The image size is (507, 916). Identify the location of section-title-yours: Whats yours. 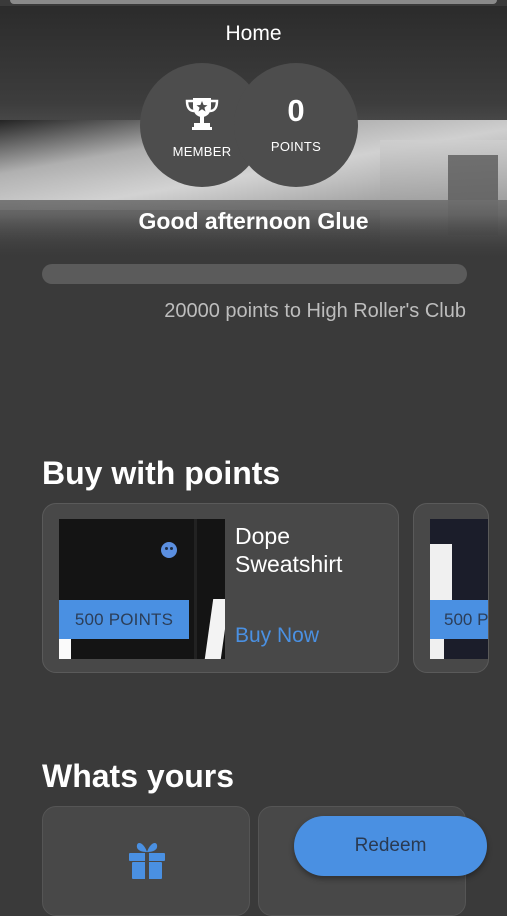
(138, 776).